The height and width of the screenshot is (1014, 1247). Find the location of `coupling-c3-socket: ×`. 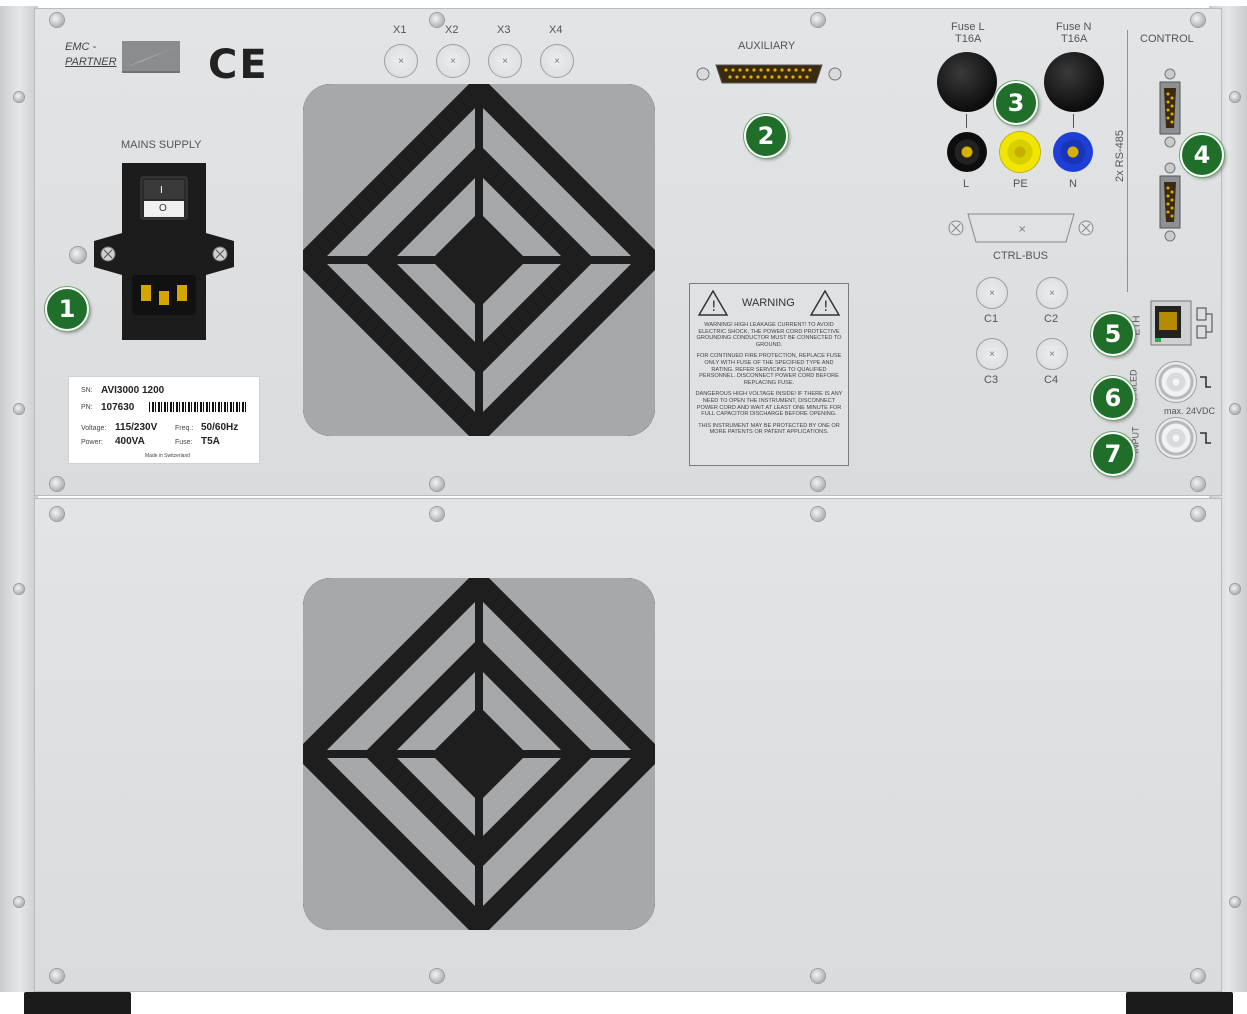

coupling-c3-socket: × is located at coordinates (992, 354).